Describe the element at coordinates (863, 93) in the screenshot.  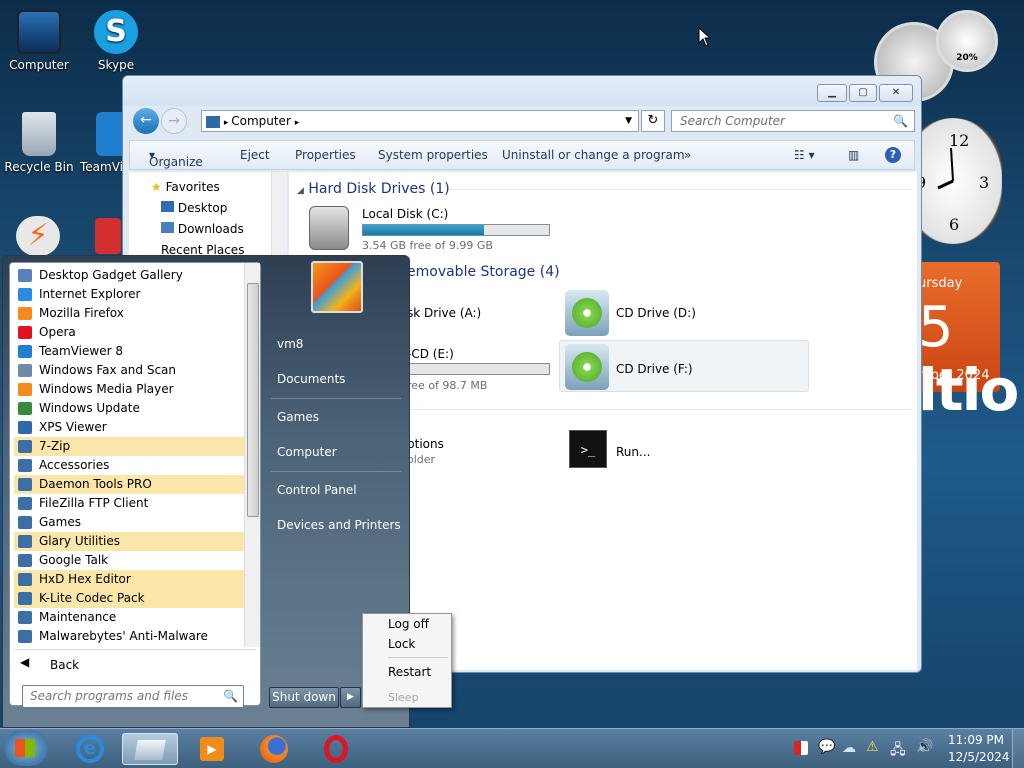
I see `maximize-button: ▢` at that location.